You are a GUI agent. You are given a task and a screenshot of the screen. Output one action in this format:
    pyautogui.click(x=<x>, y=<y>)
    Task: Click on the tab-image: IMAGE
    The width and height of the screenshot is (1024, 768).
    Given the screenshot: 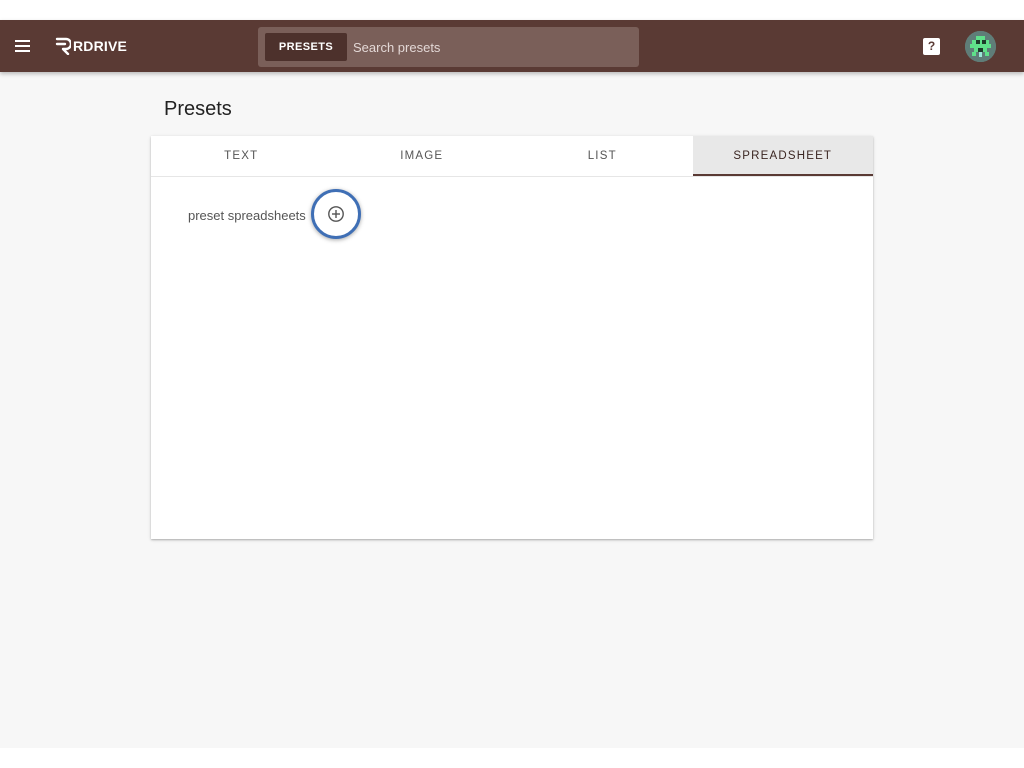 What is the action you would take?
    pyautogui.click(x=422, y=156)
    